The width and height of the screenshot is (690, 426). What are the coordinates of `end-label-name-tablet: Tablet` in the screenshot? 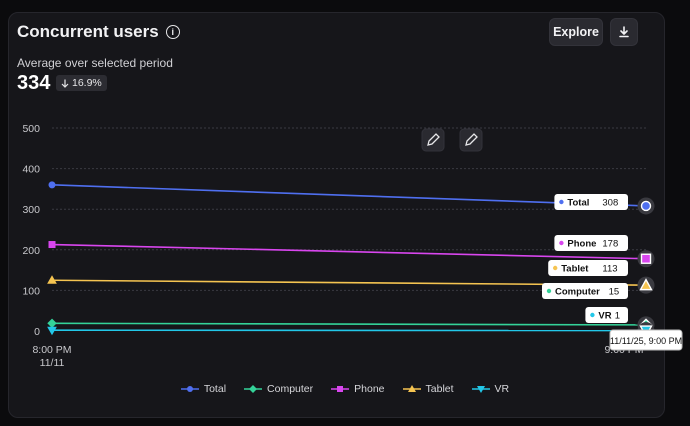 It's located at (575, 269).